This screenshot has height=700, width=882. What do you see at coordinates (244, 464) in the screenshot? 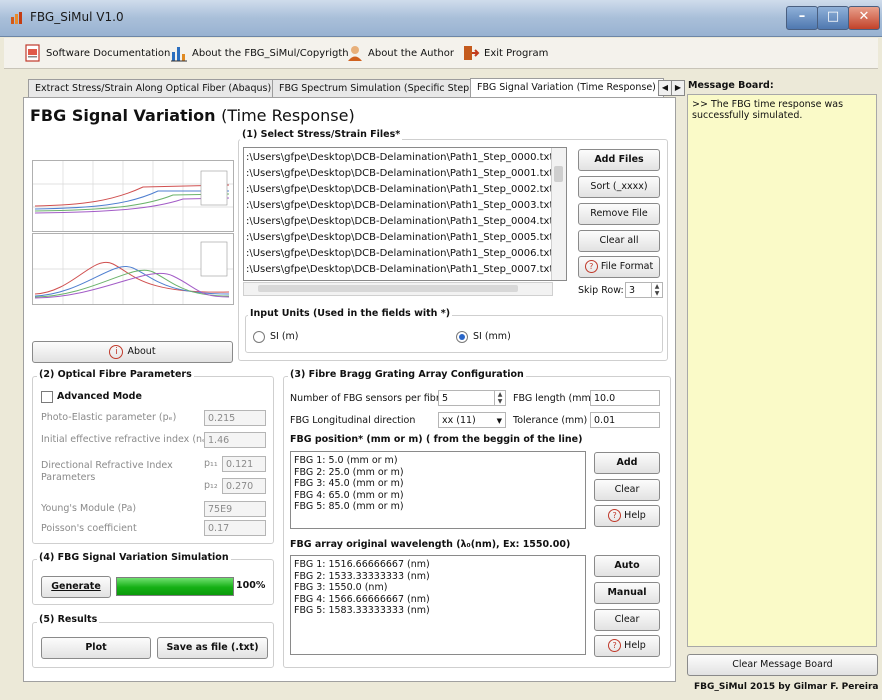
I see `p11-field: 0.121` at bounding box center [244, 464].